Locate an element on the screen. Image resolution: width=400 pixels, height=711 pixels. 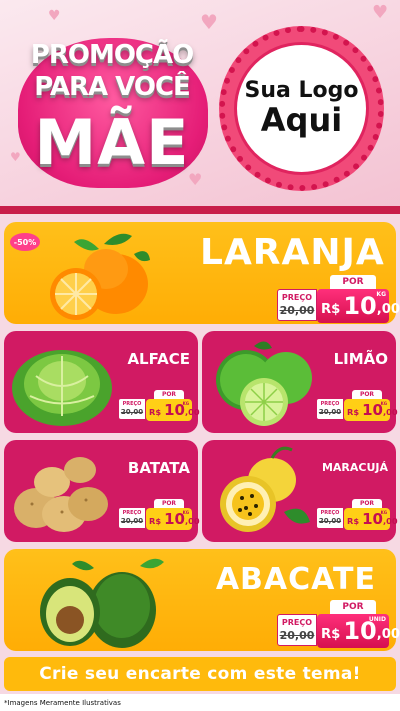
cta-banner: Crie seu encarte com este tema! is located at coordinates (200, 674).